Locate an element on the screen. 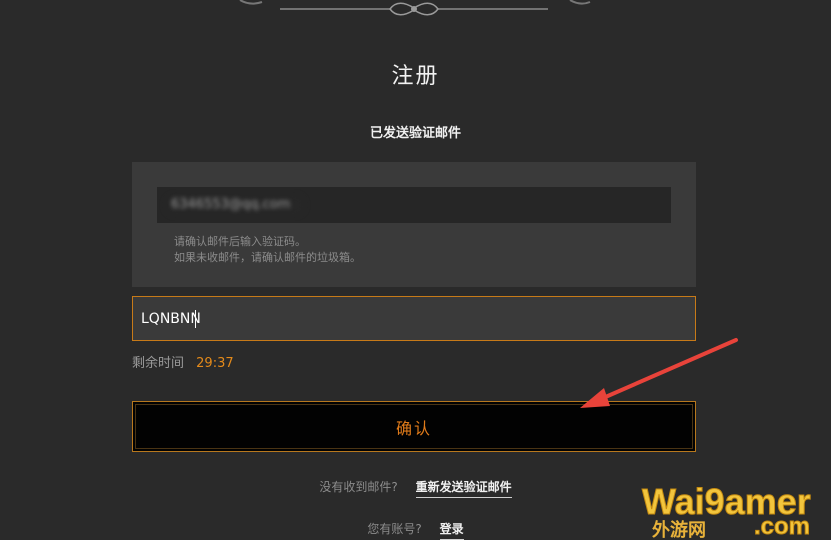  login-prompt: 您有账号? is located at coordinates (394, 529).